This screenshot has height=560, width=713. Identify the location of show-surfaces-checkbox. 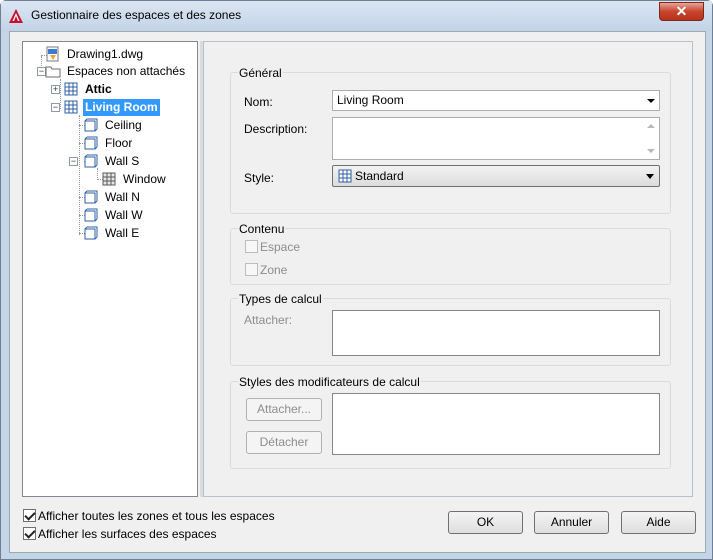
(29, 533).